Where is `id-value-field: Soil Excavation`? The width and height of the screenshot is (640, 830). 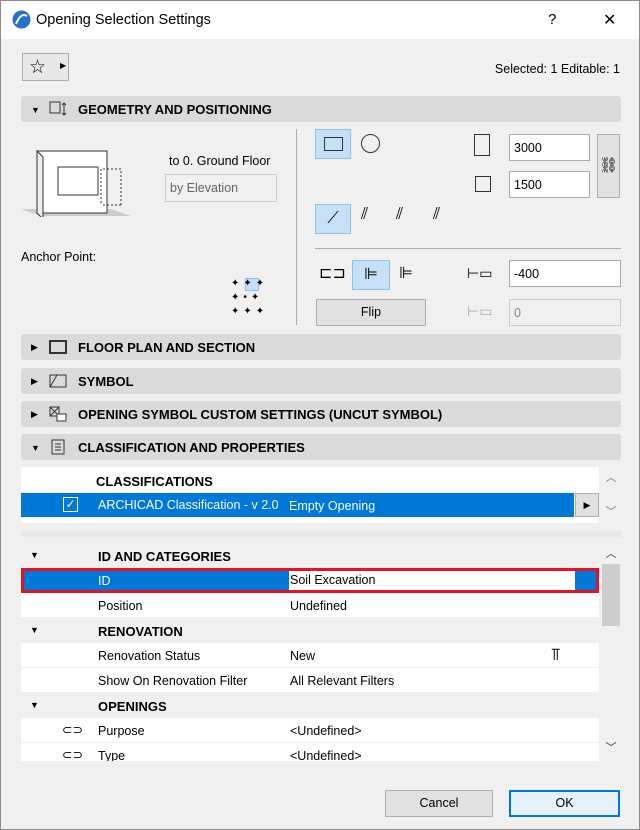
id-value-field: Soil Excavation is located at coordinates (332, 580).